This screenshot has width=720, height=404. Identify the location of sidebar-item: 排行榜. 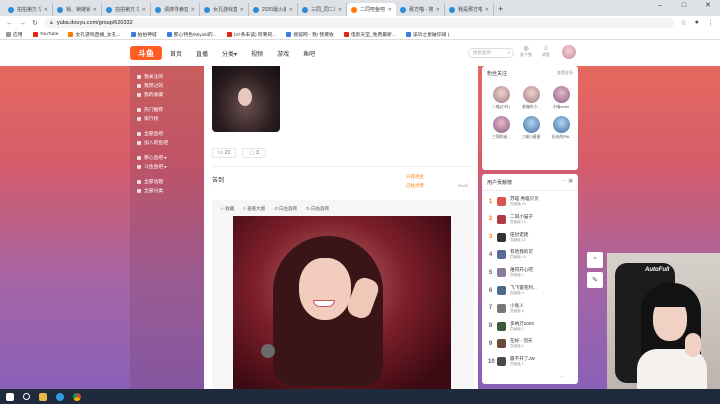
(167, 118).